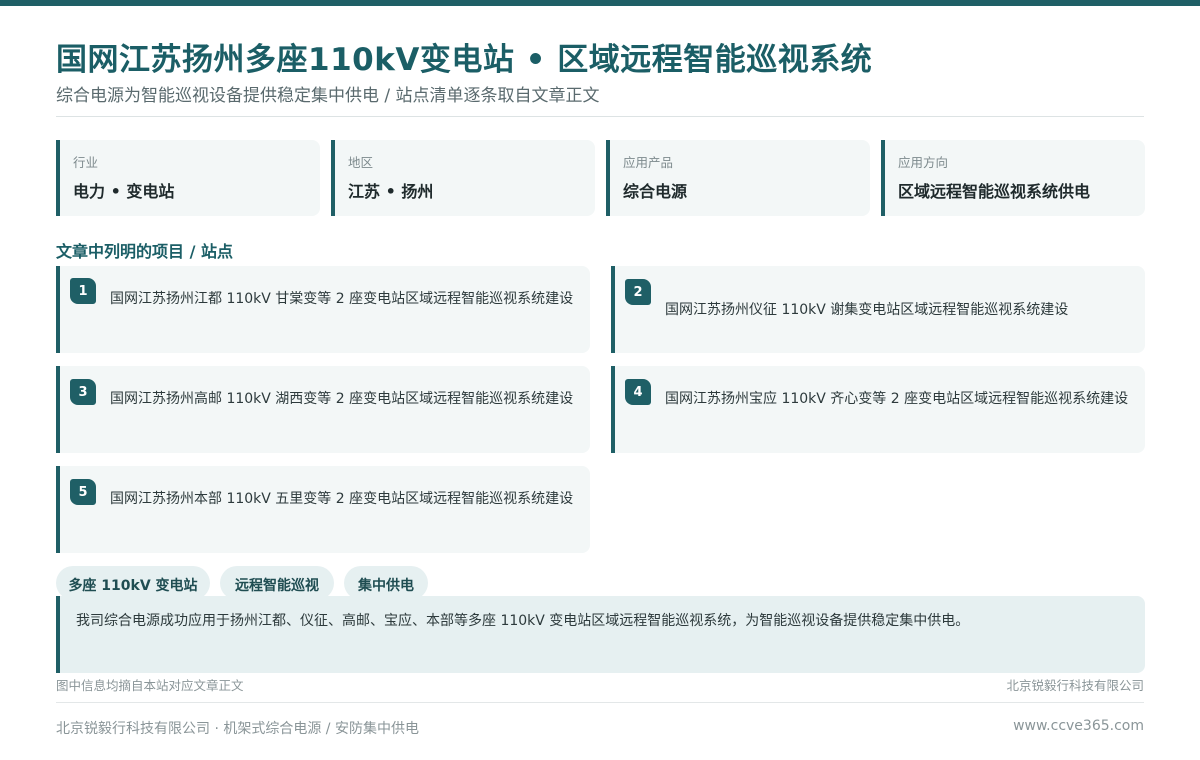 The width and height of the screenshot is (1200, 760). Describe the element at coordinates (342, 299) in the screenshot. I see `project-item-text: 国网江苏扬州江都 110kV 甘棠变等 2 座变电站区域远程智能巡视系统建设` at that location.